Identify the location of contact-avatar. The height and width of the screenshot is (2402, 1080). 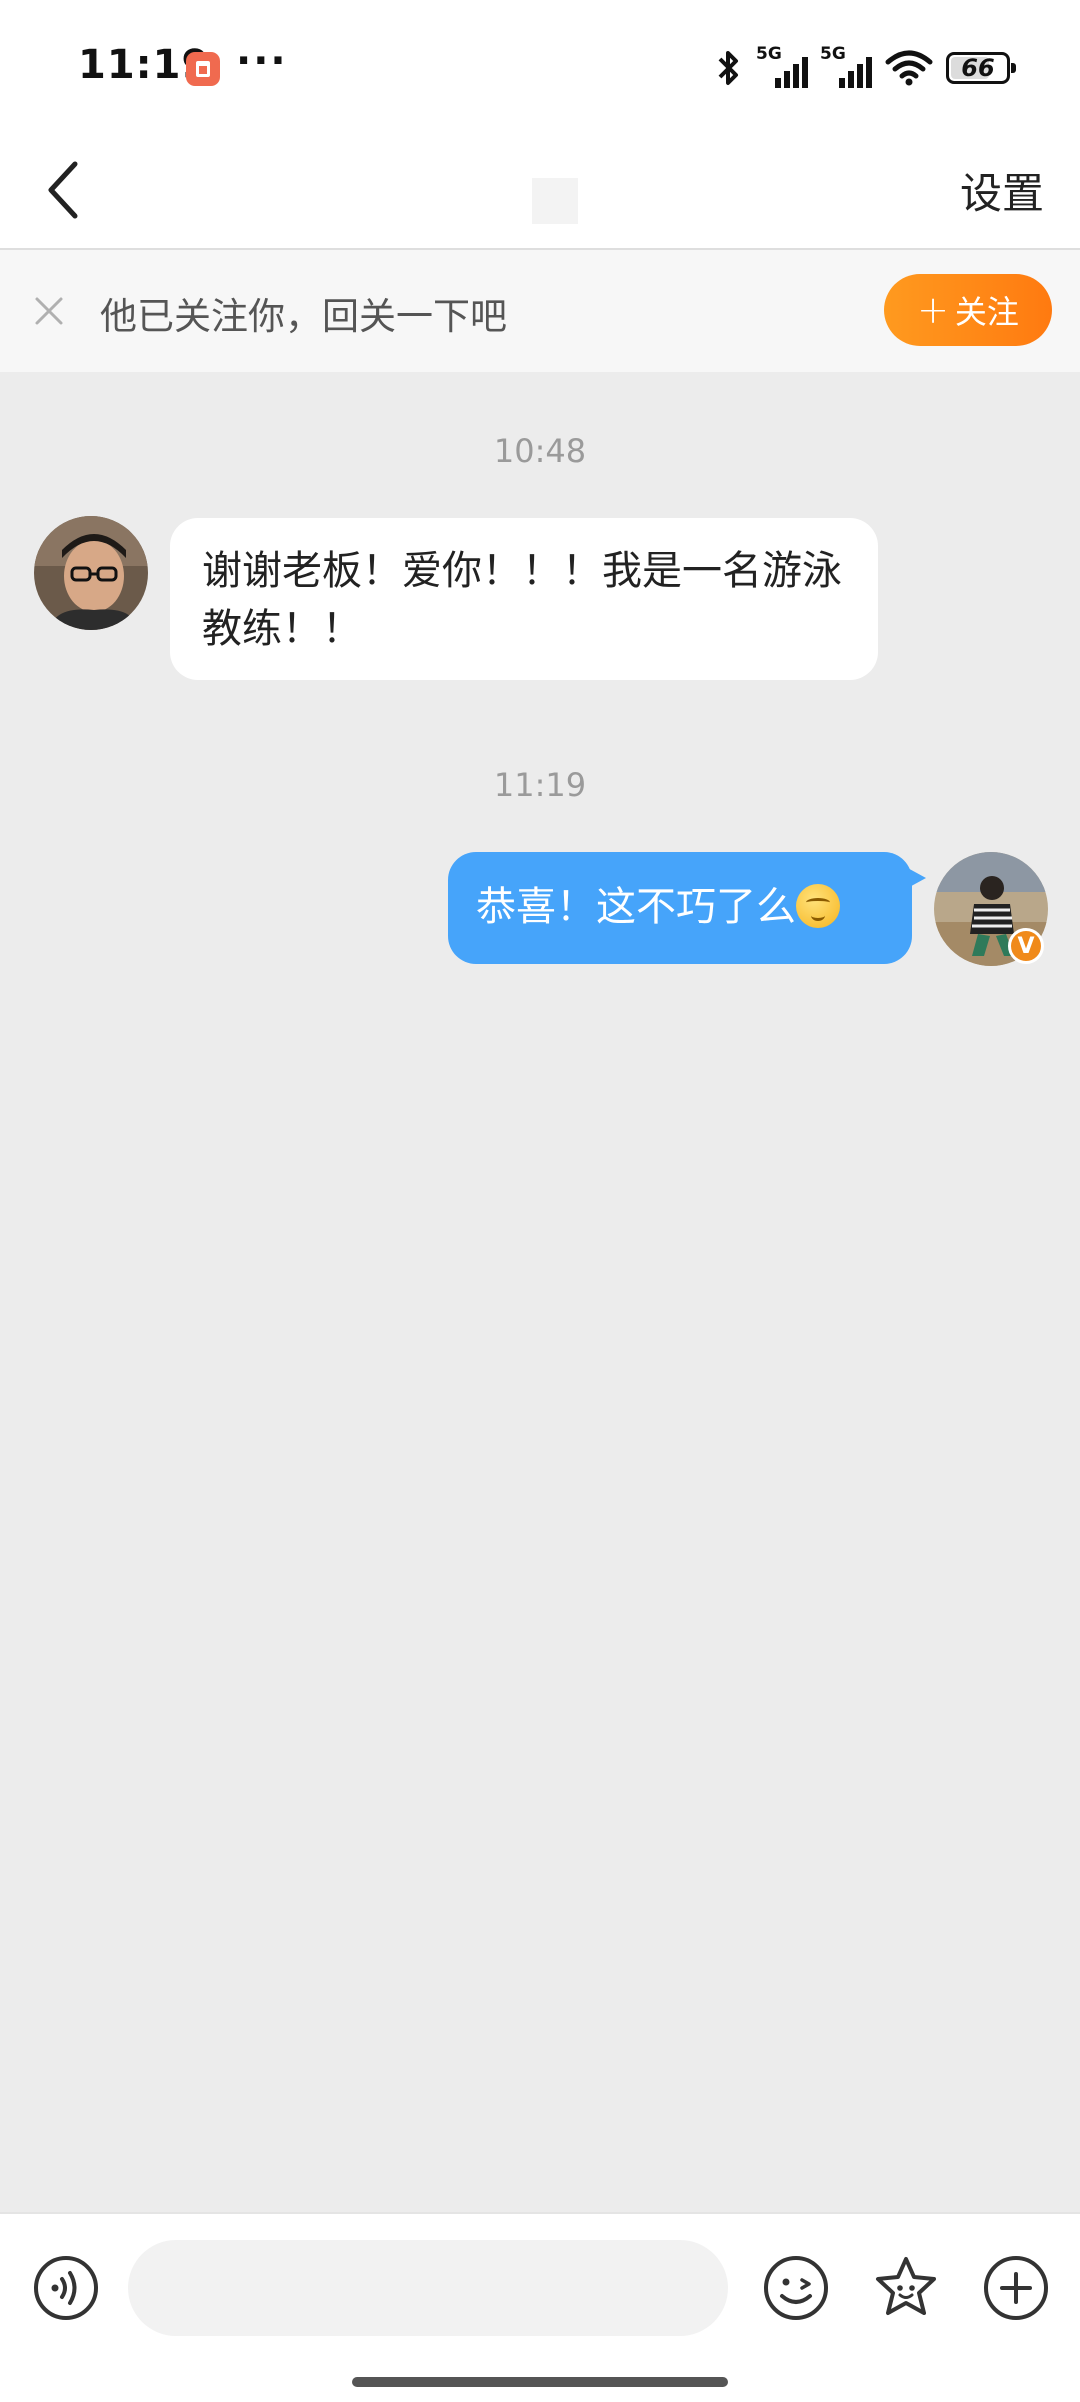
(91, 573).